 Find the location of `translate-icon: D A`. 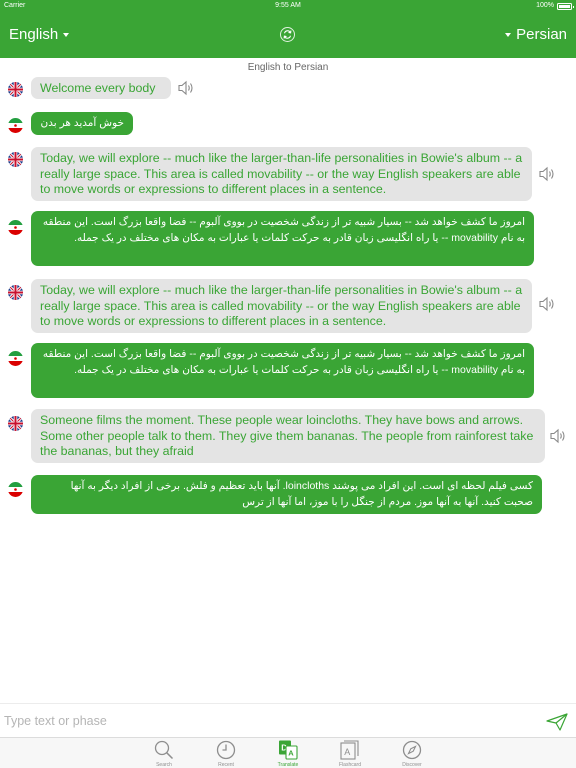

translate-icon: D A is located at coordinates (288, 750).